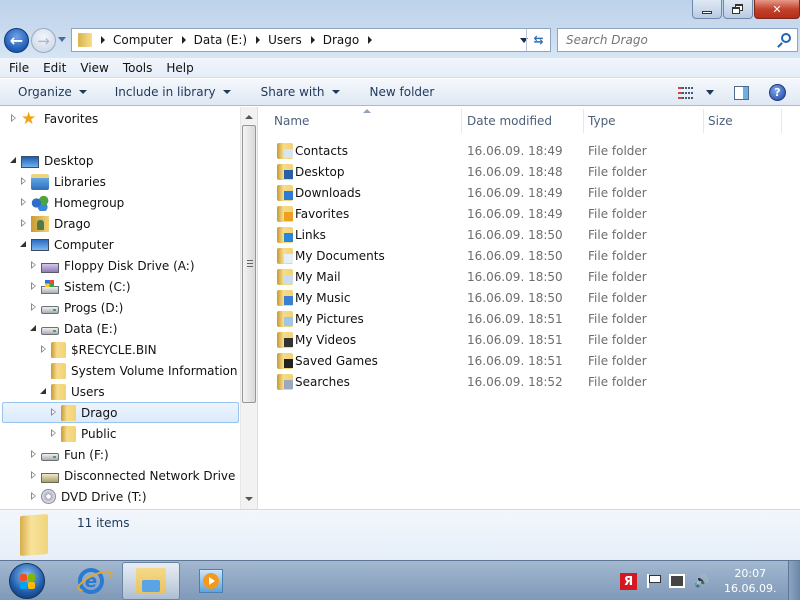 The width and height of the screenshot is (800, 600). What do you see at coordinates (19, 68) in the screenshot?
I see `menu-file: File` at bounding box center [19, 68].